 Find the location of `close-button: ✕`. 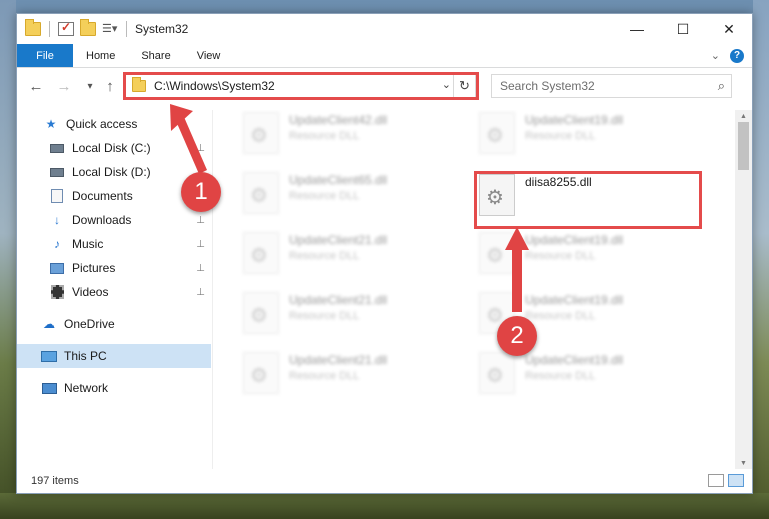

close-button: ✕ is located at coordinates (729, 29).